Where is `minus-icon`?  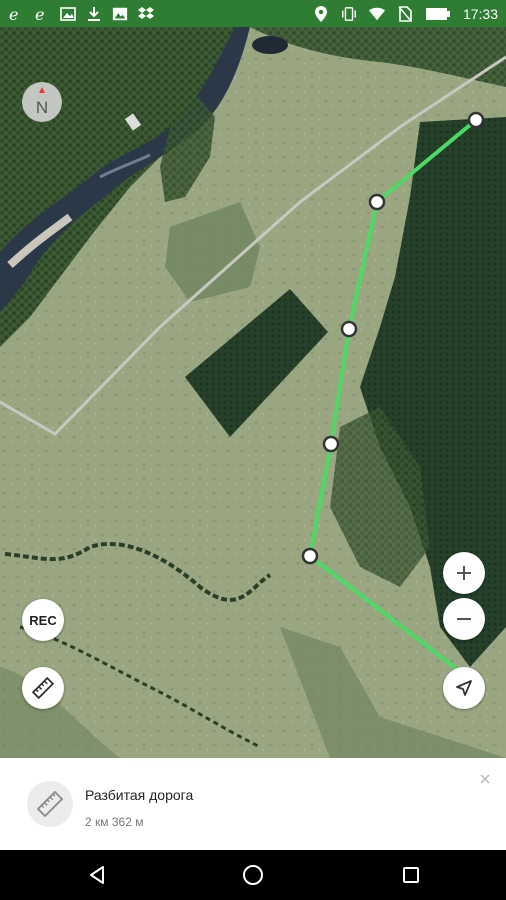
minus-icon is located at coordinates (464, 619).